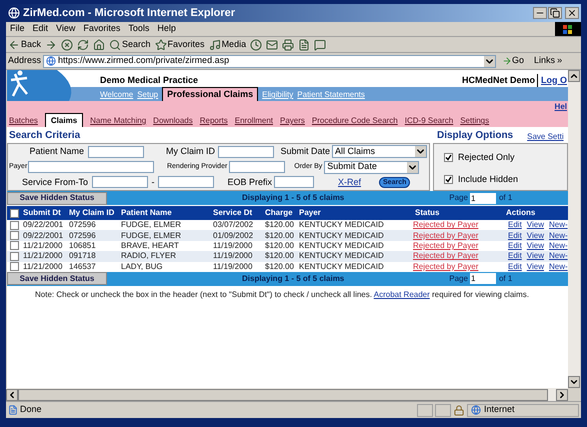 Image resolution: width=587 pixels, height=427 pixels. What do you see at coordinates (210, 94) in the screenshot?
I see `nav-tab: Professional Claims` at bounding box center [210, 94].